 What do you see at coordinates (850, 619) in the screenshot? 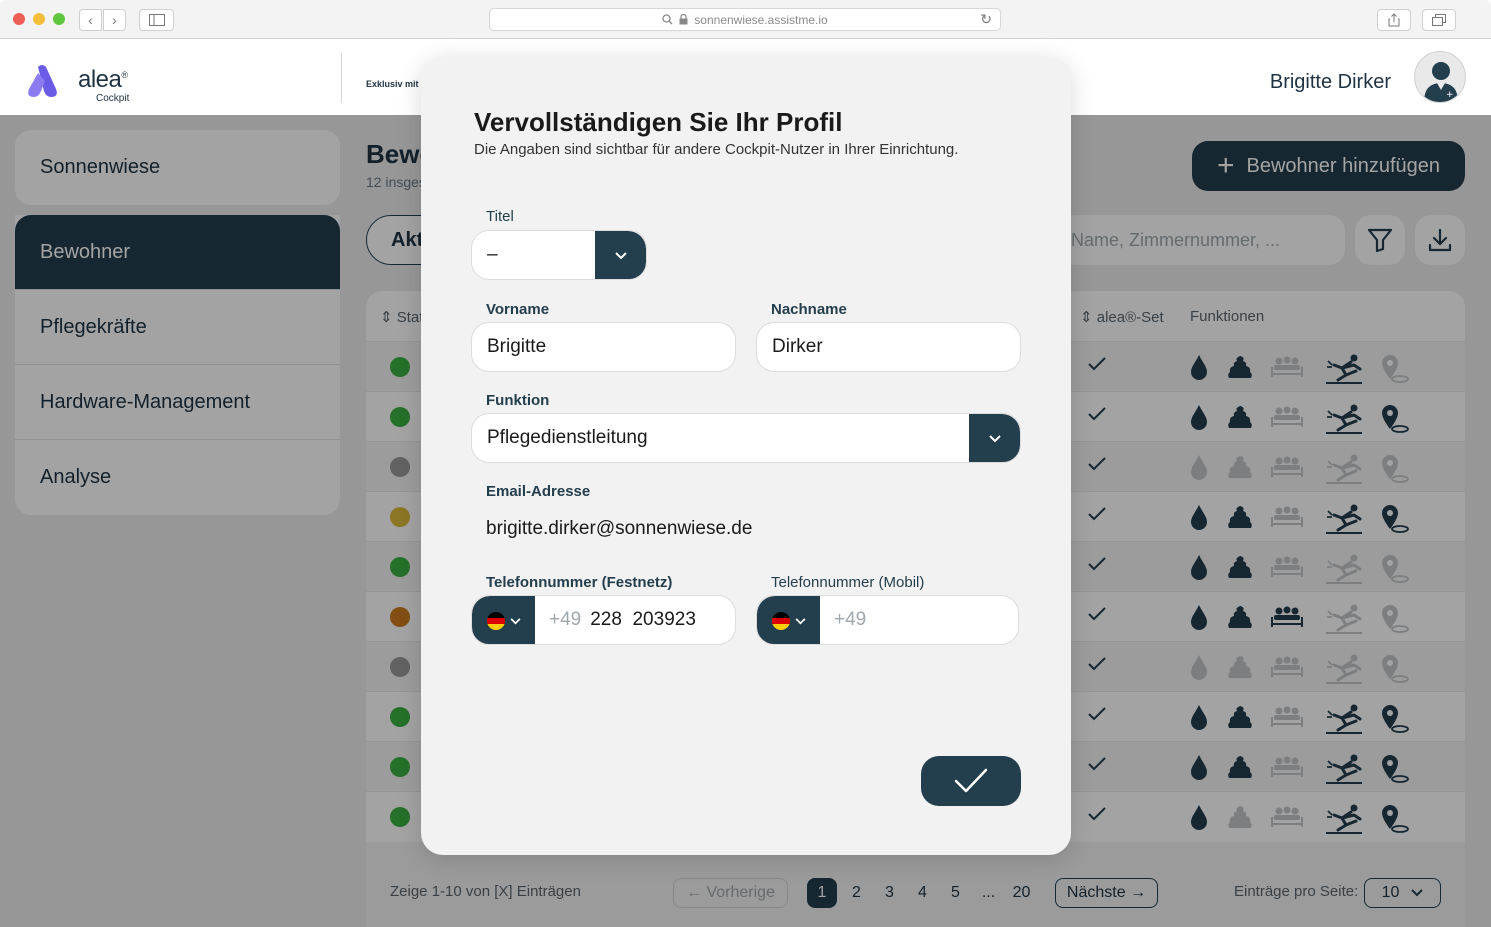
I see `tel-mobil-prefix: +49` at bounding box center [850, 619].